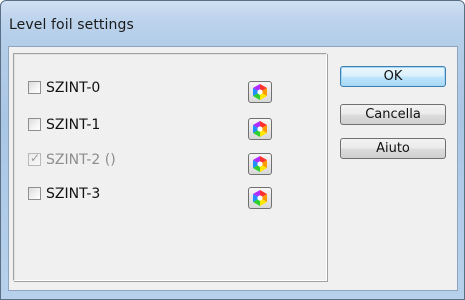  What do you see at coordinates (71, 25) in the screenshot?
I see `window-title: Level foil settings` at bounding box center [71, 25].